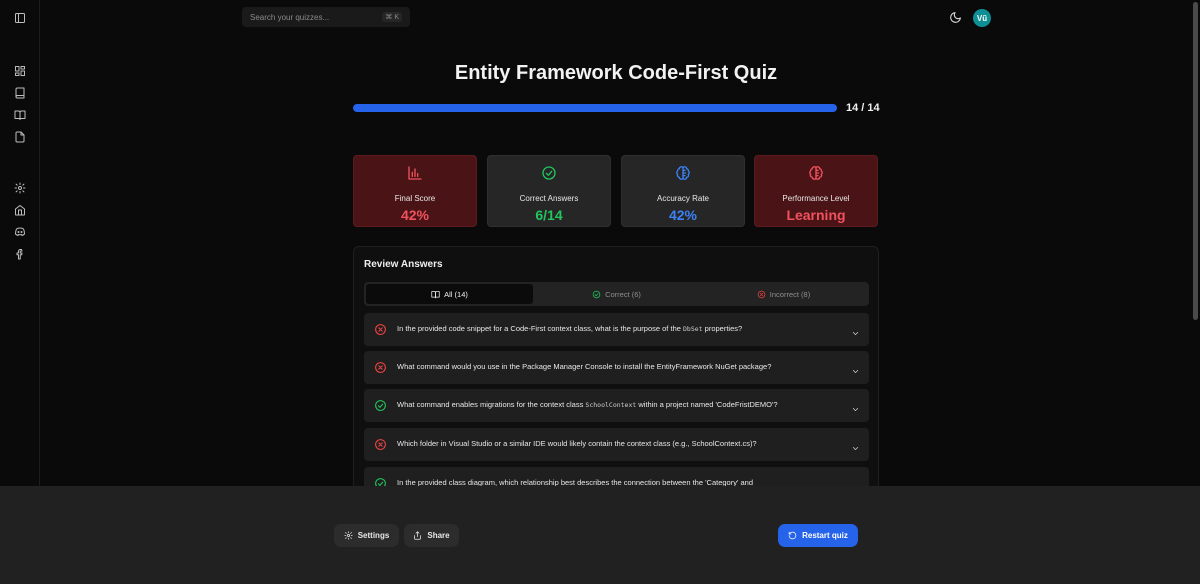 This screenshot has width=1200, height=584. Describe the element at coordinates (415, 175) in the screenshot. I see `bar-chart-icon` at that location.